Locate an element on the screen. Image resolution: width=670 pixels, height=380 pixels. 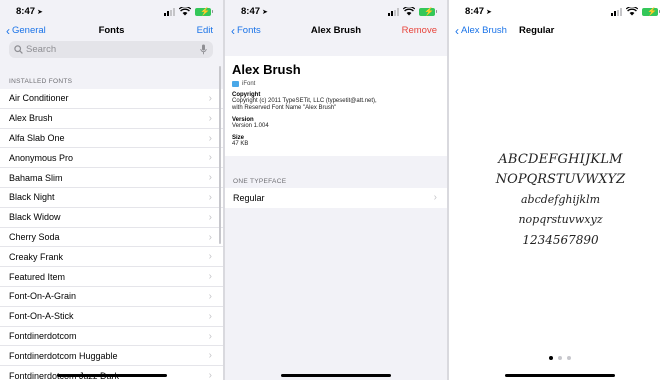
font-list-item-label: Fontdinerdotcom Huggable is located at coordinates (63, 355).